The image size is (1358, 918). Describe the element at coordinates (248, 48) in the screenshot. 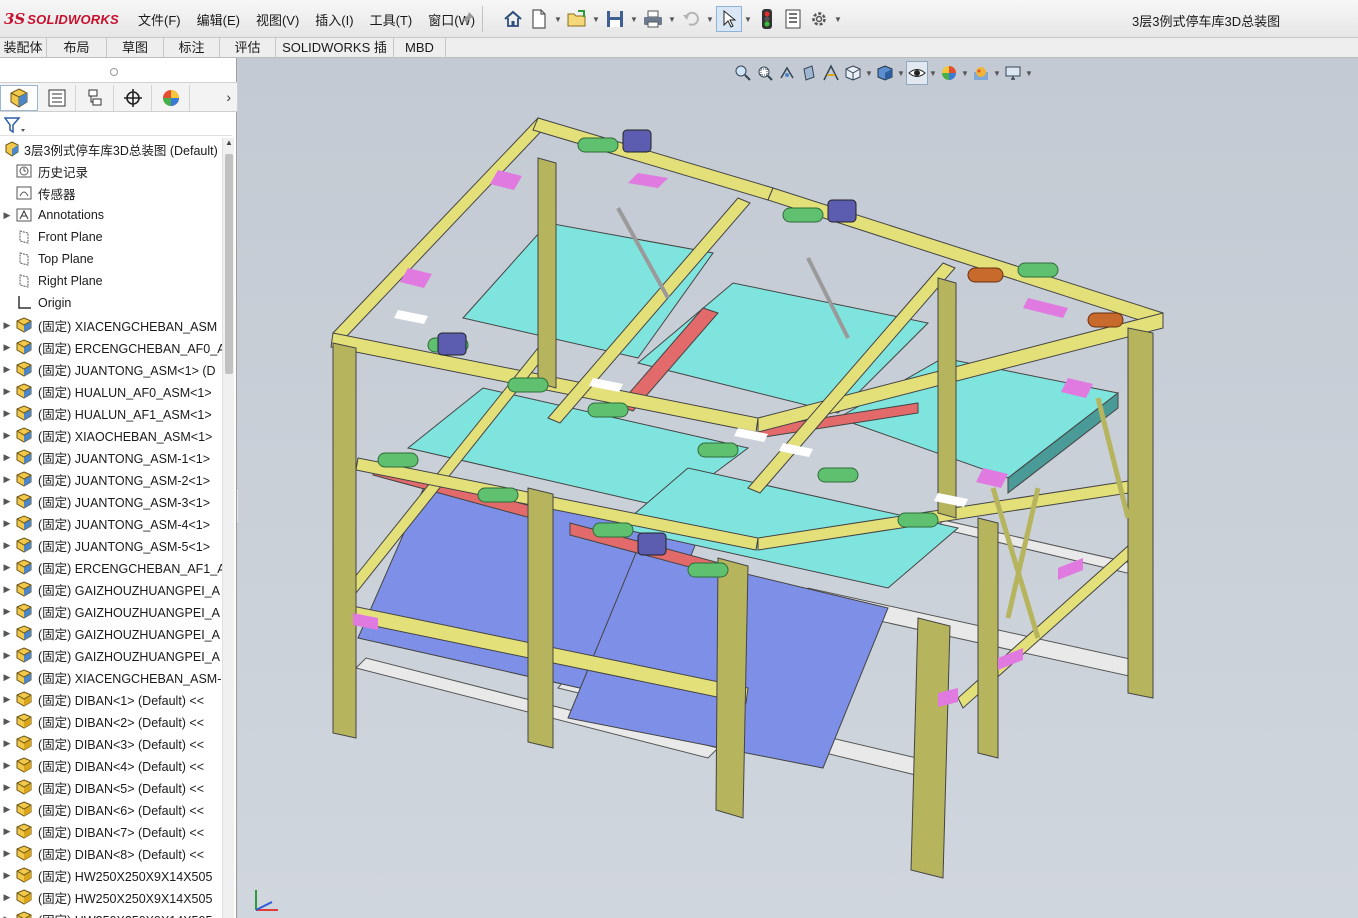

I see `tab-evaluate: 评估` at that location.